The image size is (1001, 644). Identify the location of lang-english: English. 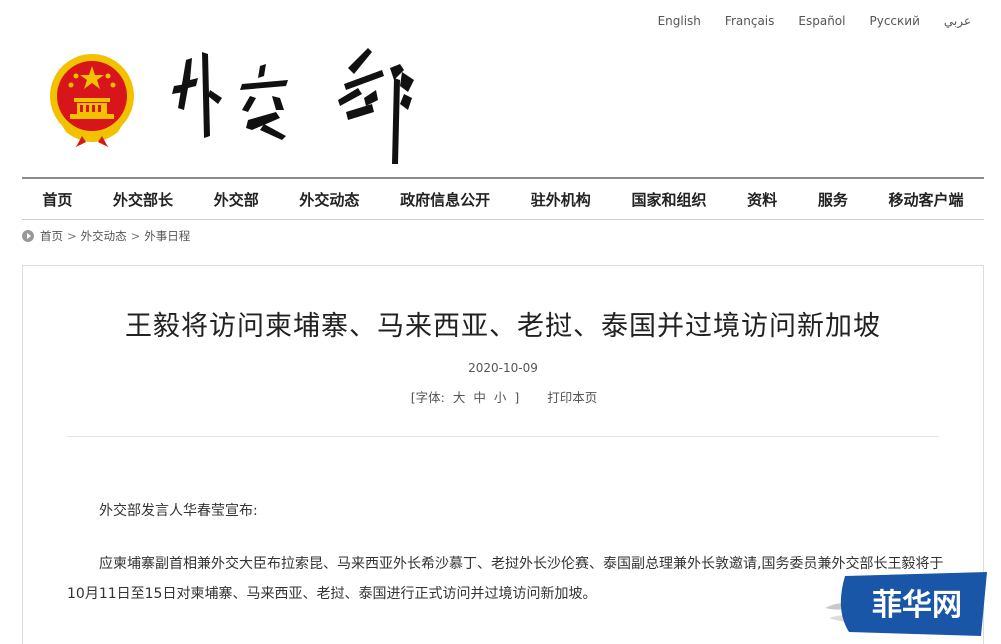
(679, 21).